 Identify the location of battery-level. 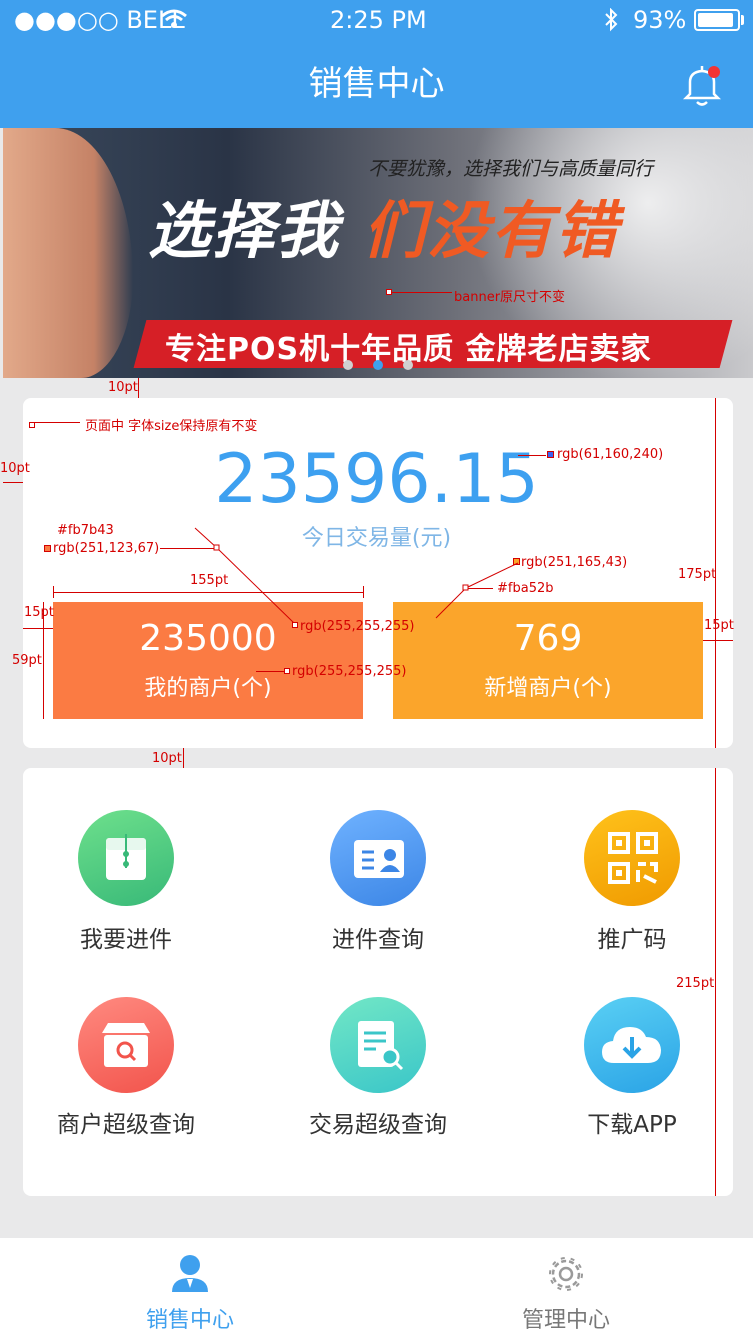
(715, 20).